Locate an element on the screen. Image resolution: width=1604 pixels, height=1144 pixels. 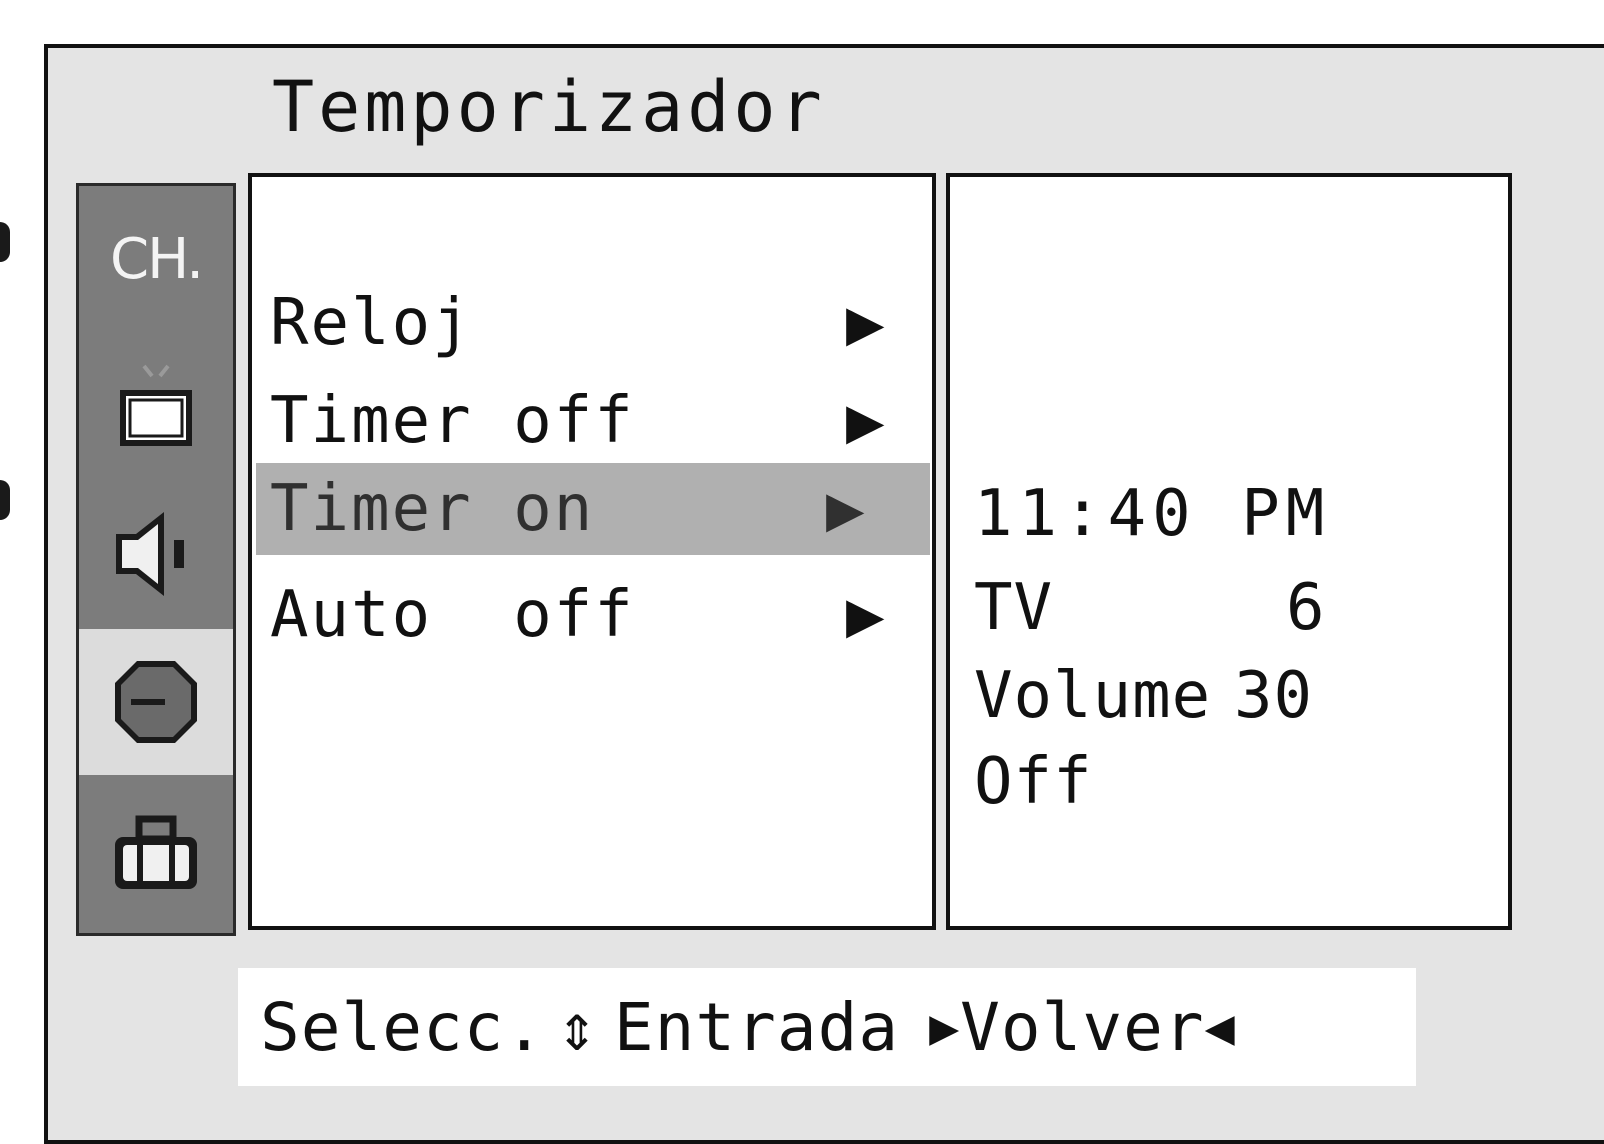
sidebar-item-picture is located at coordinates (156, 407).